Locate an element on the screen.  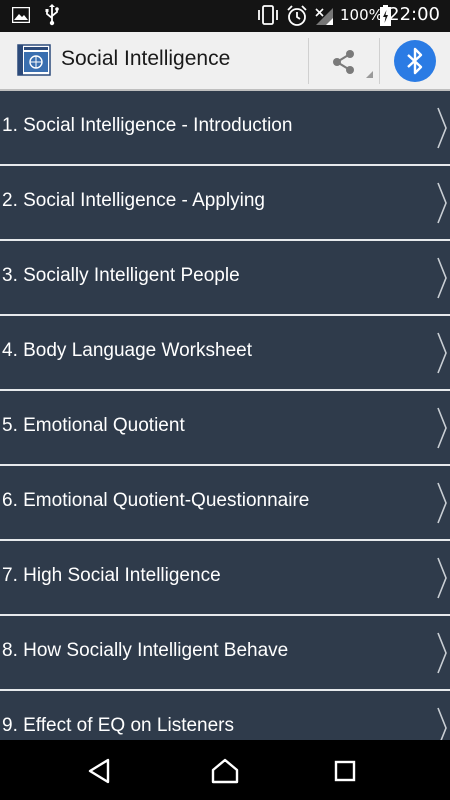
list-item-label: 6. Emotional Quotient-Questionnaire is located at coordinates (156, 500).